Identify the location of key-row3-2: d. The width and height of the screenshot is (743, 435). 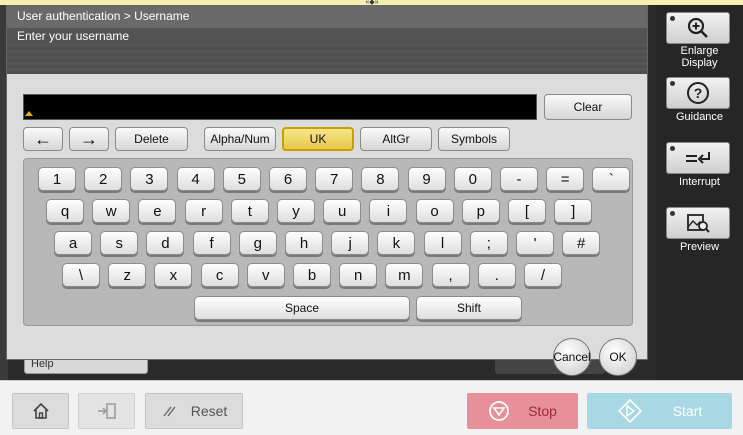
(165, 243).